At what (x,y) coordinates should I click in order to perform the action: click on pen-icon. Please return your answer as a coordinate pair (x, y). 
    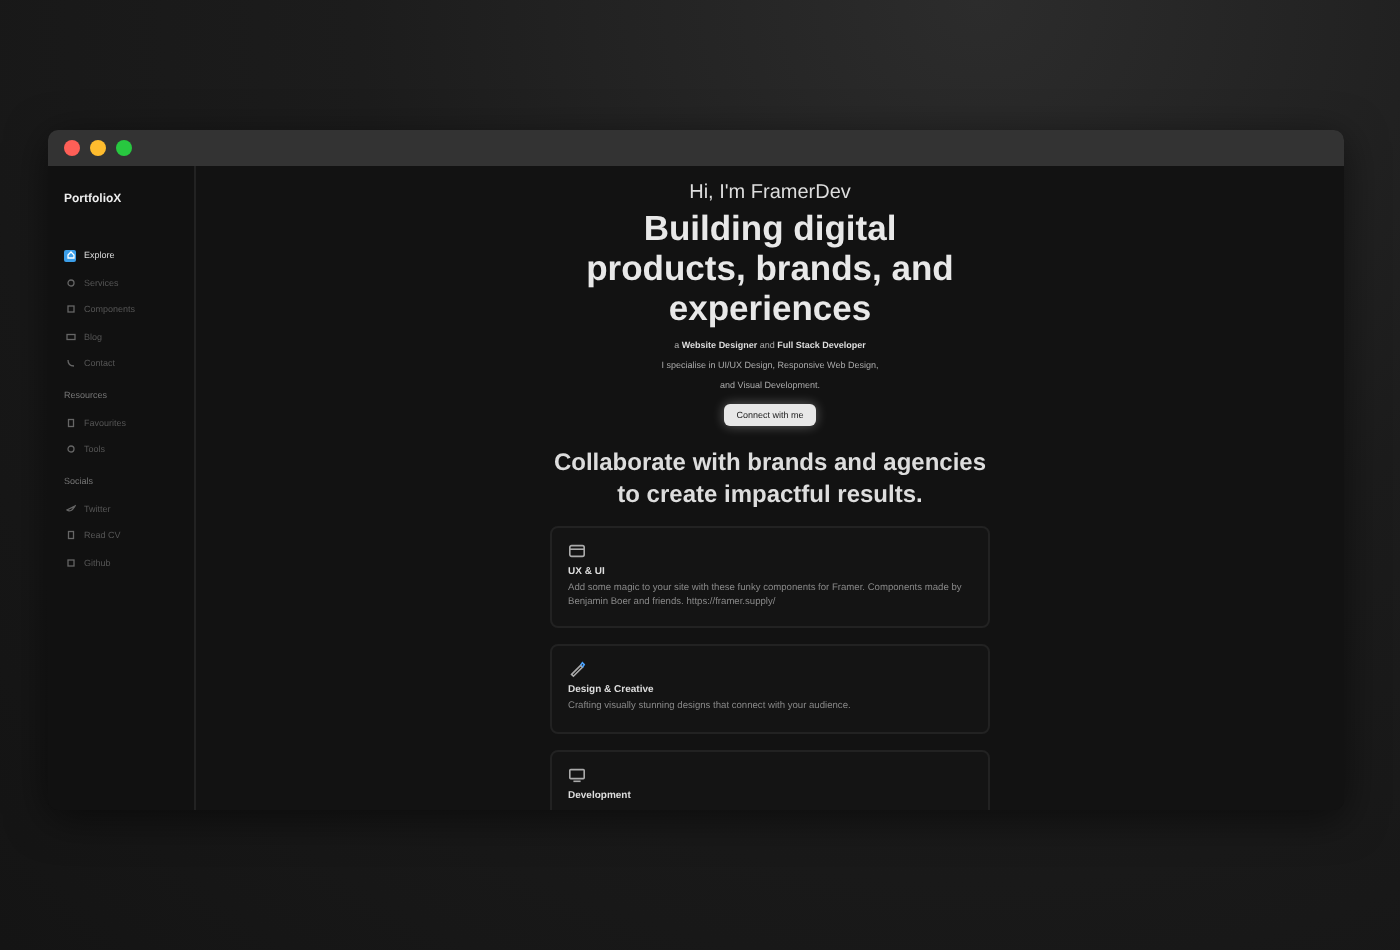
    Looking at the image, I should click on (577, 669).